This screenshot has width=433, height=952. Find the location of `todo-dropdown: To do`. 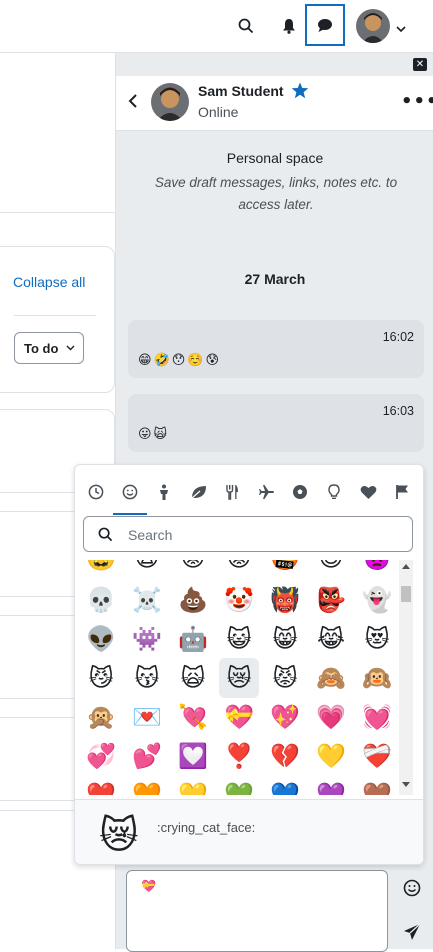

todo-dropdown: To do is located at coordinates (49, 348).